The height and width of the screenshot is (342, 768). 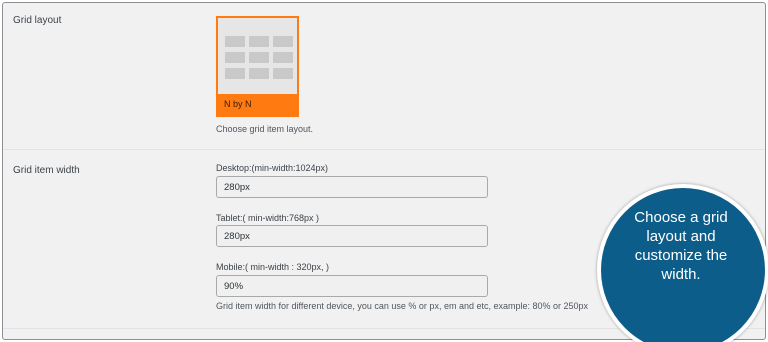 I want to click on section-divider, so click(x=384, y=149).